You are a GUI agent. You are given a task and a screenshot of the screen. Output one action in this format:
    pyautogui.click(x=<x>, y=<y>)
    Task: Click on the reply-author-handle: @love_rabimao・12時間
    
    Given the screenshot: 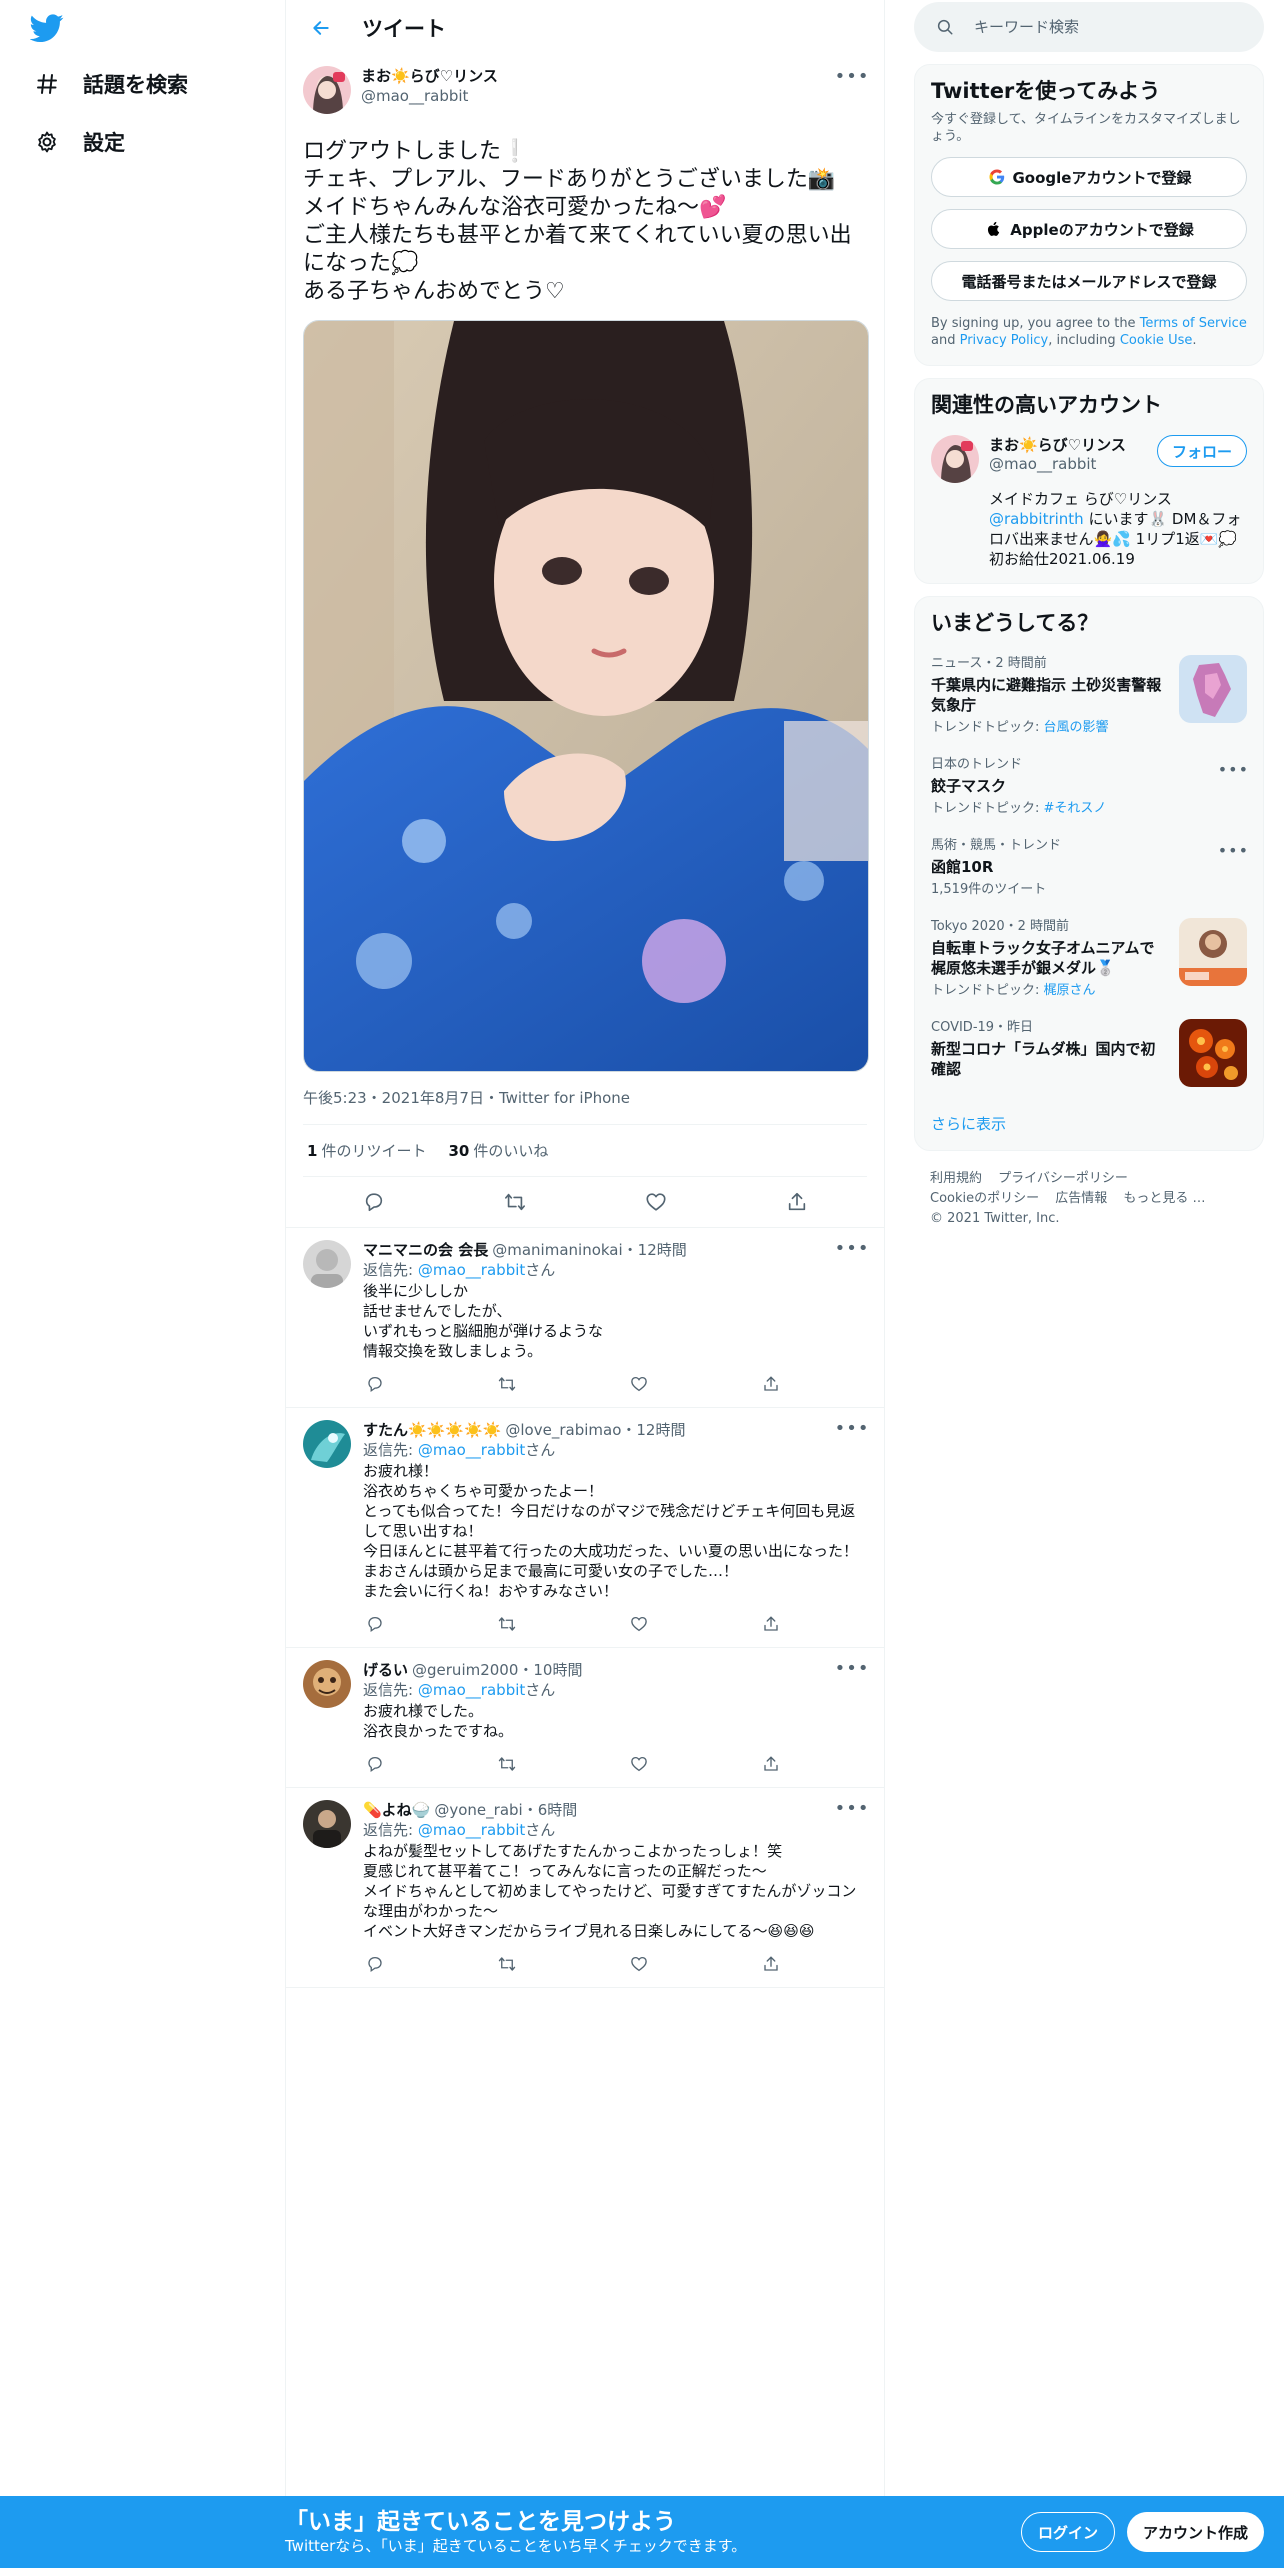 What is the action you would take?
    pyautogui.click(x=595, y=1430)
    